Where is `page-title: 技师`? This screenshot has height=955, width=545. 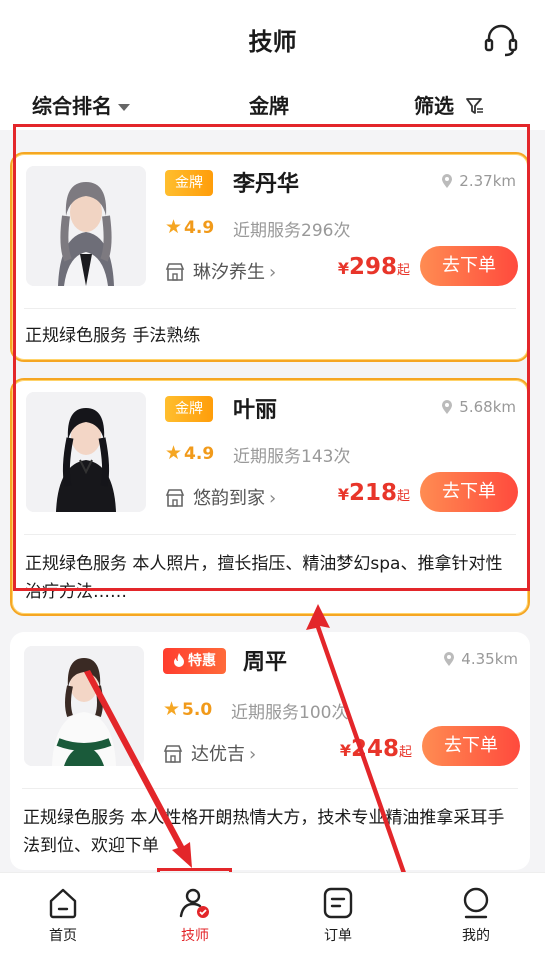
page-title: 技师 is located at coordinates (272, 42).